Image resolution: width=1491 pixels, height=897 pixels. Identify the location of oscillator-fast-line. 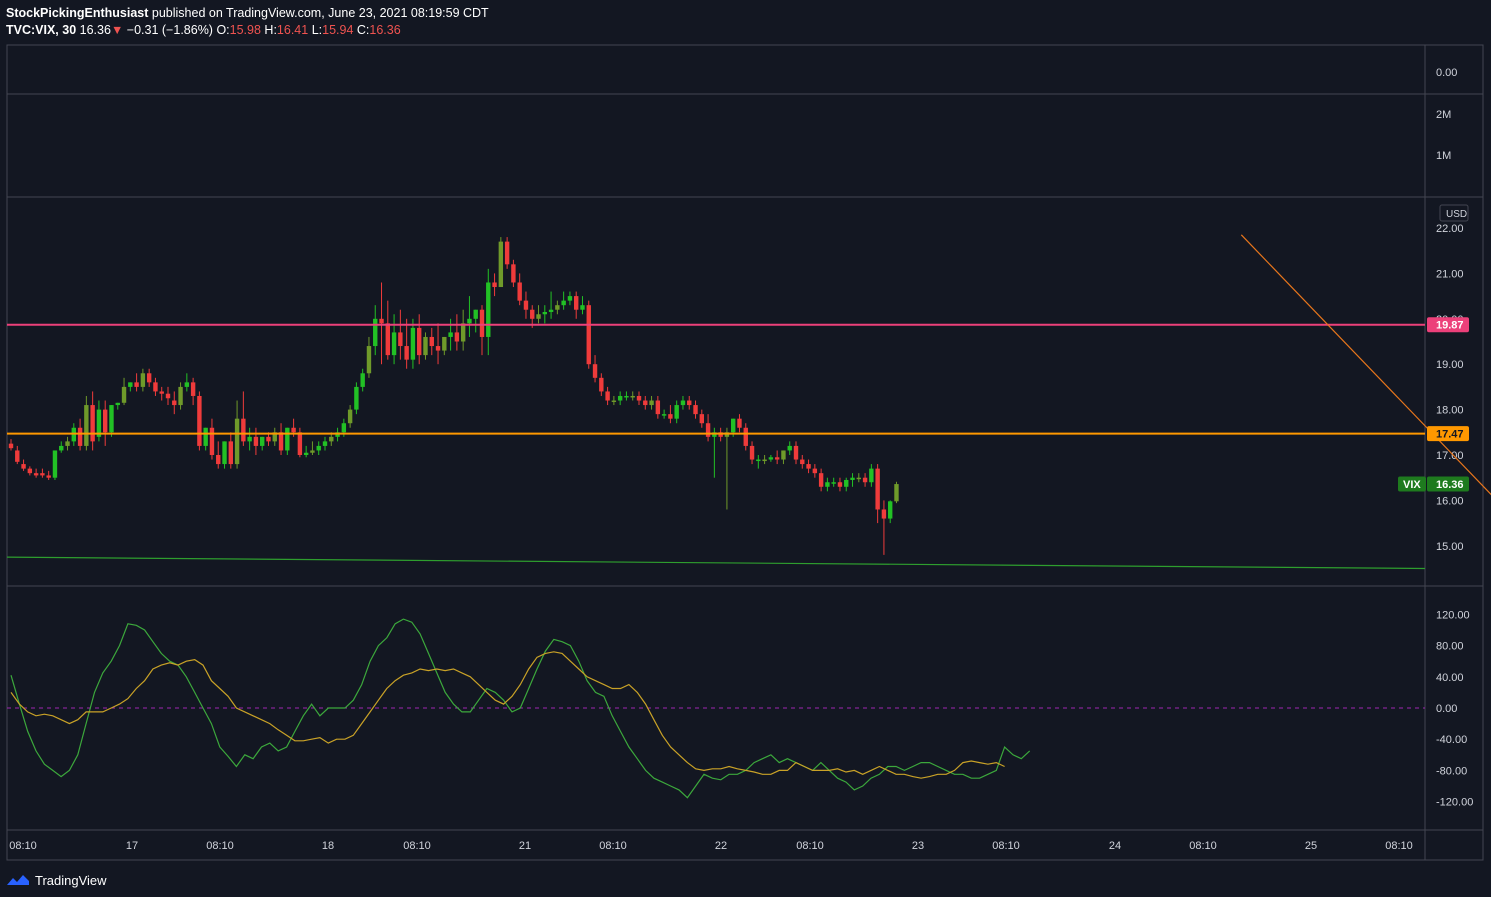
(520, 708).